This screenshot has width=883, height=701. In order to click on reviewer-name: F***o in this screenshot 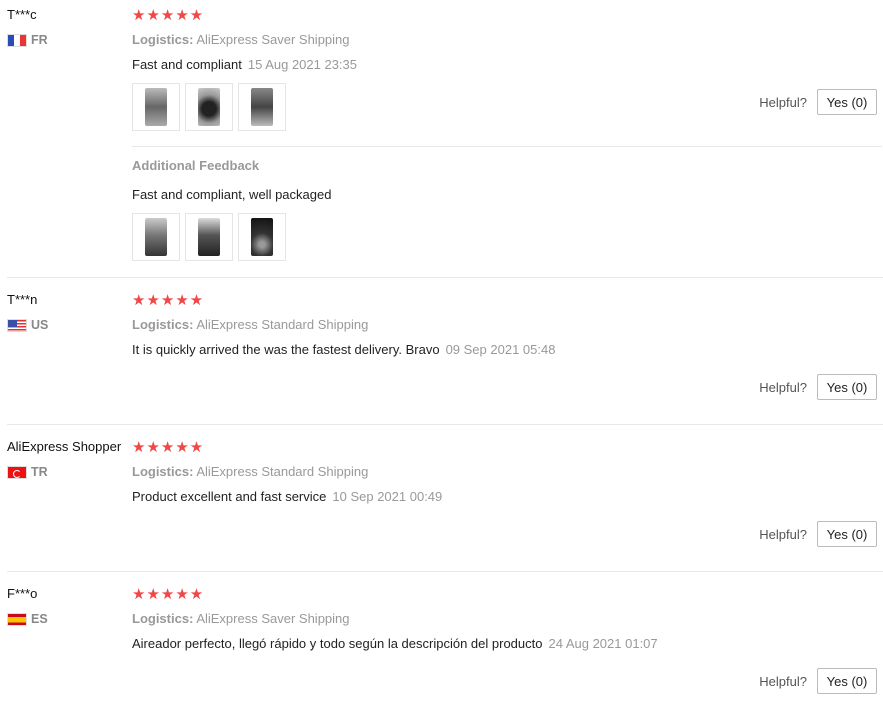, I will do `click(22, 593)`.